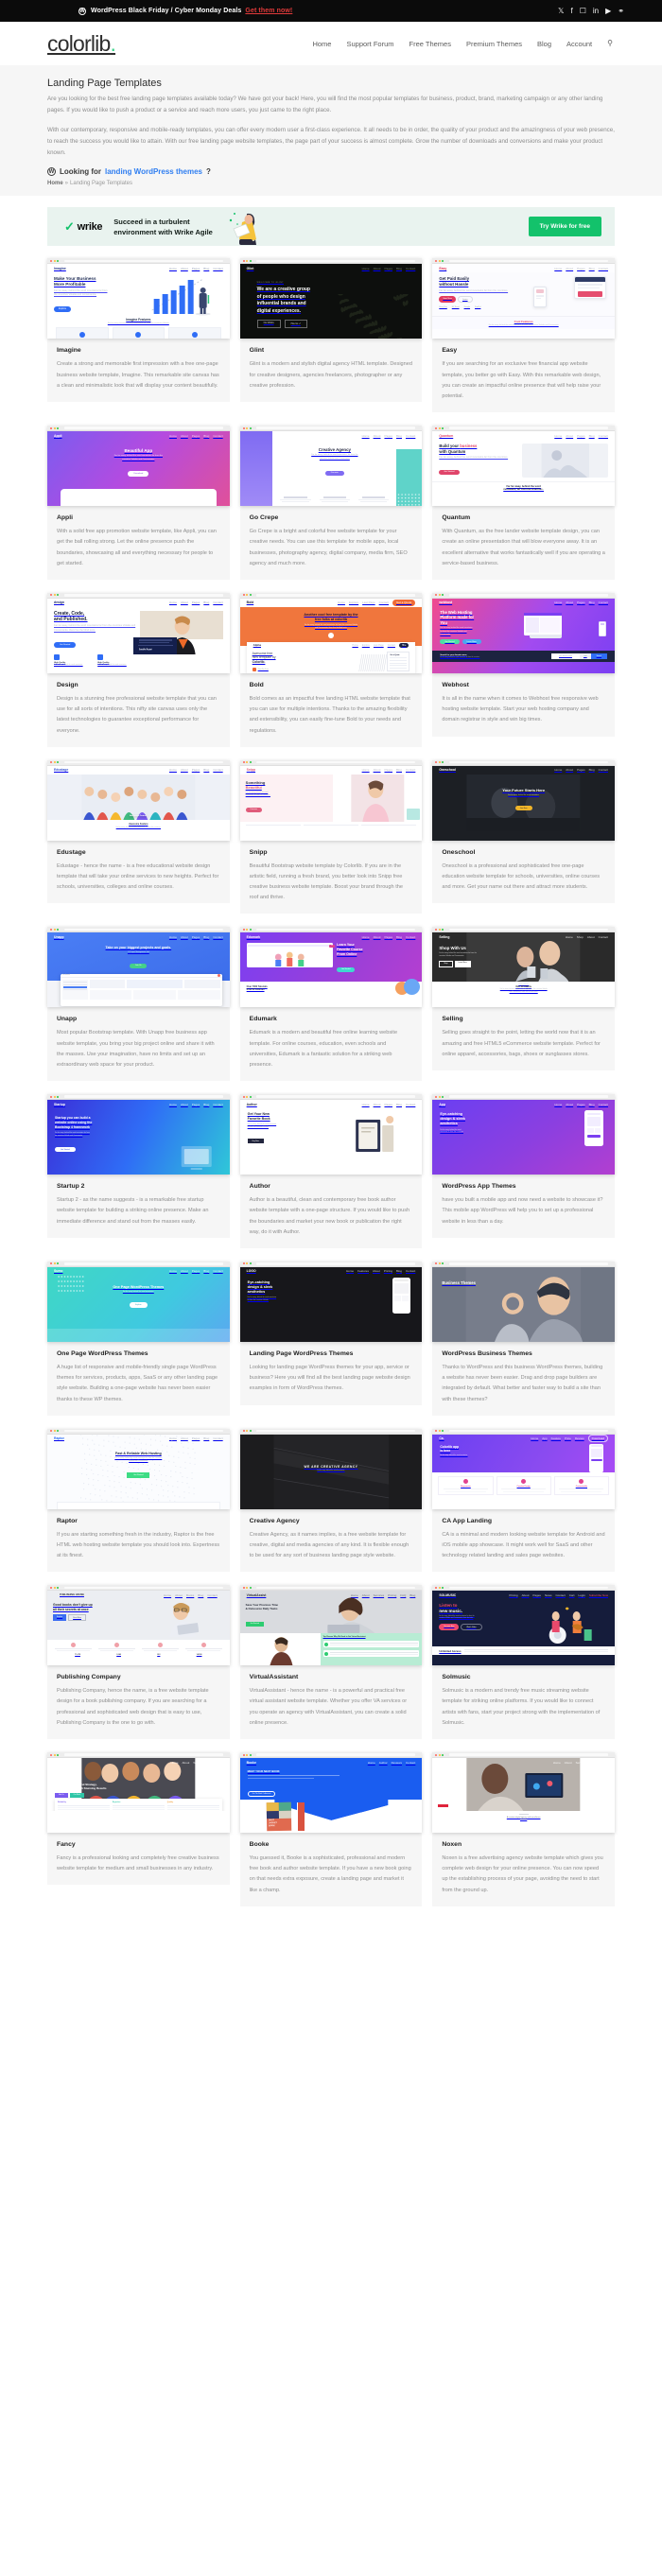 The height and width of the screenshot is (2576, 662). I want to click on template-title: VirtualAssistant, so click(332, 1677).